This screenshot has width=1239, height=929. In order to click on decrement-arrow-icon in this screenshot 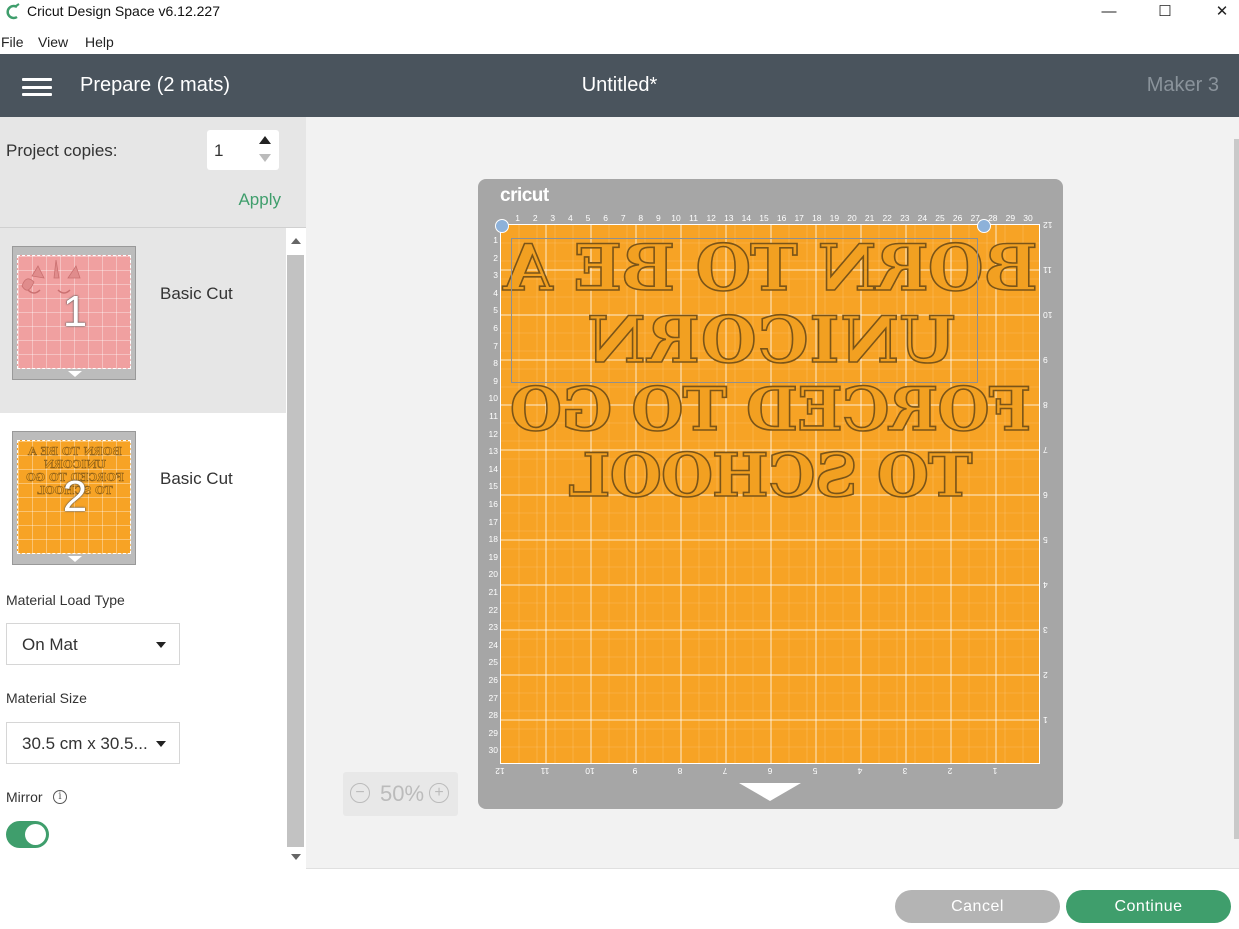, I will do `click(265, 158)`.